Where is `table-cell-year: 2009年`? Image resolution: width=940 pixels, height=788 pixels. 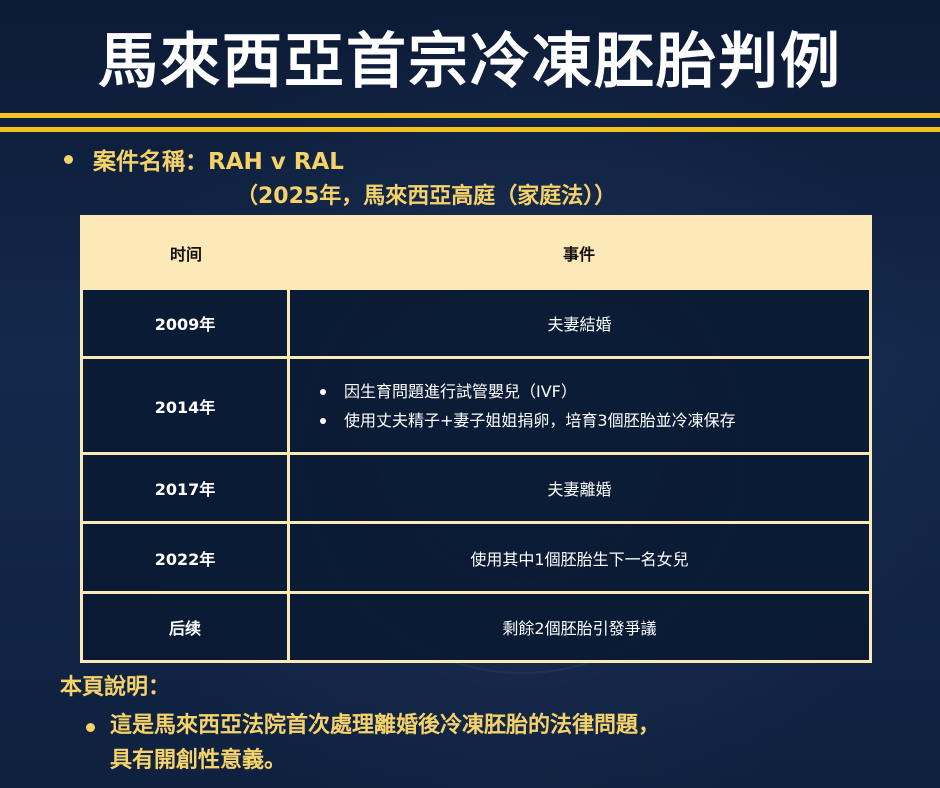 table-cell-year: 2009年 is located at coordinates (185, 324).